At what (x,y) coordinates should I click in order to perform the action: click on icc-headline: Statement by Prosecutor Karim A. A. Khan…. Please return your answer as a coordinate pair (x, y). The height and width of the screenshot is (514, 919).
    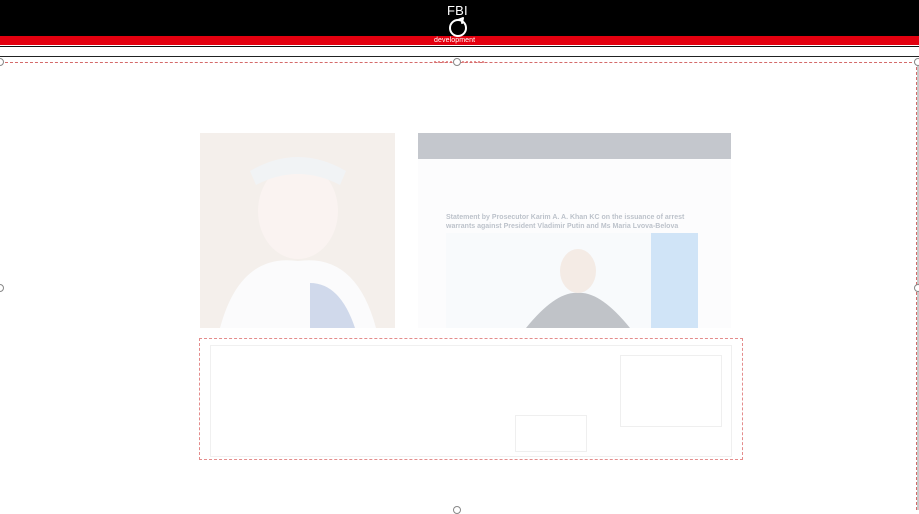
    Looking at the image, I should click on (565, 222).